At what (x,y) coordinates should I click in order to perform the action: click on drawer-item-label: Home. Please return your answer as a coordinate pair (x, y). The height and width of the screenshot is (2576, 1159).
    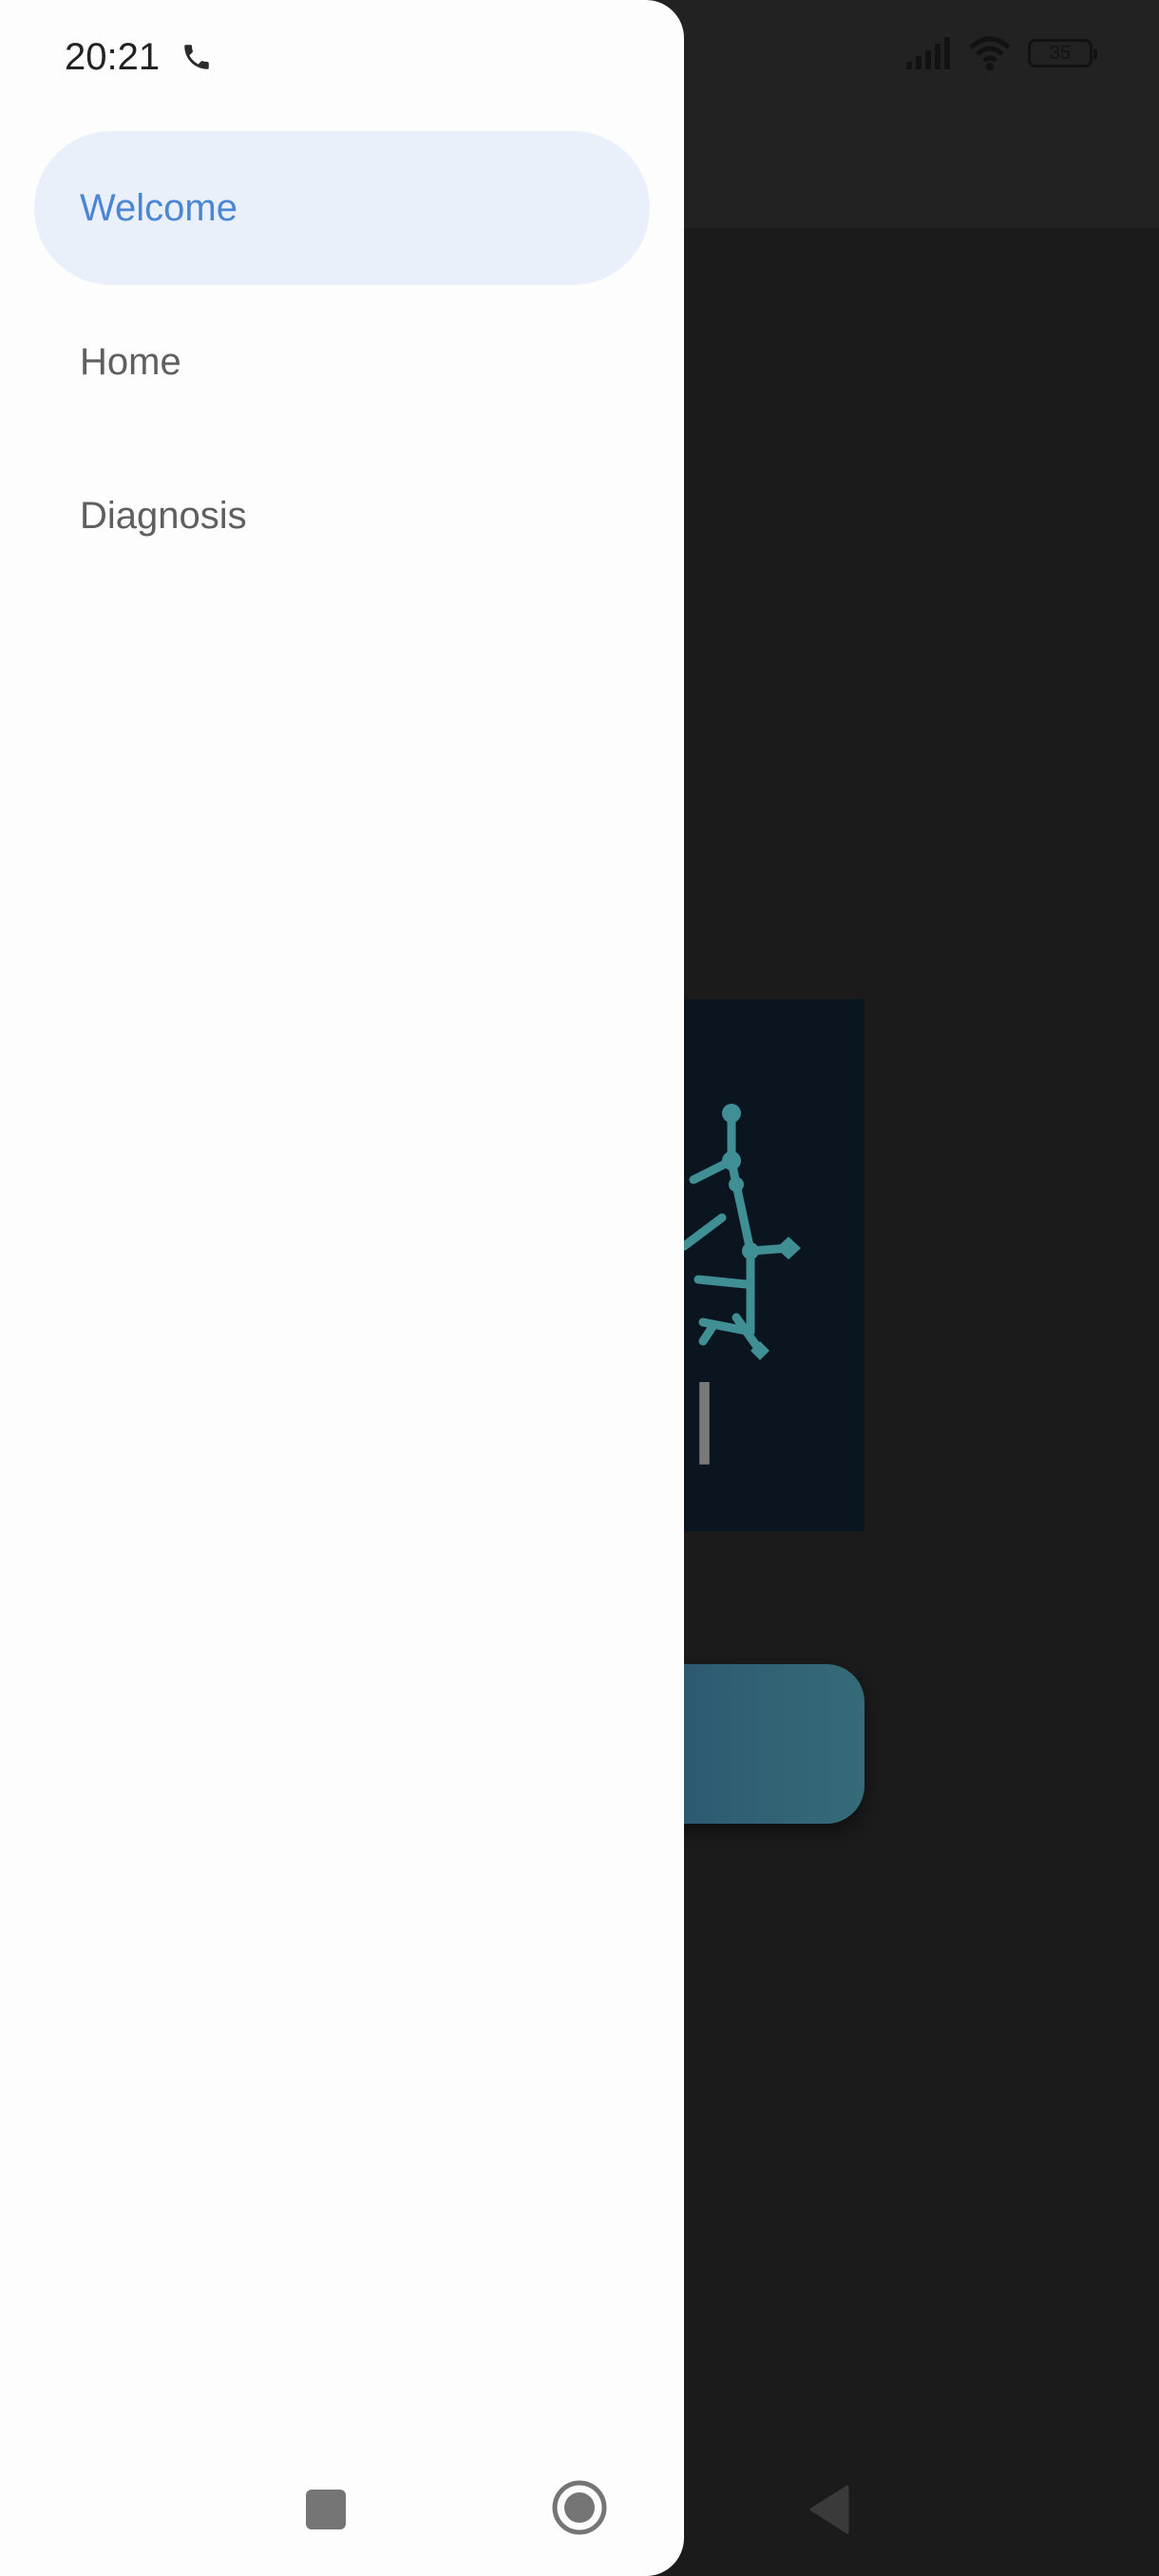
    Looking at the image, I should click on (130, 361).